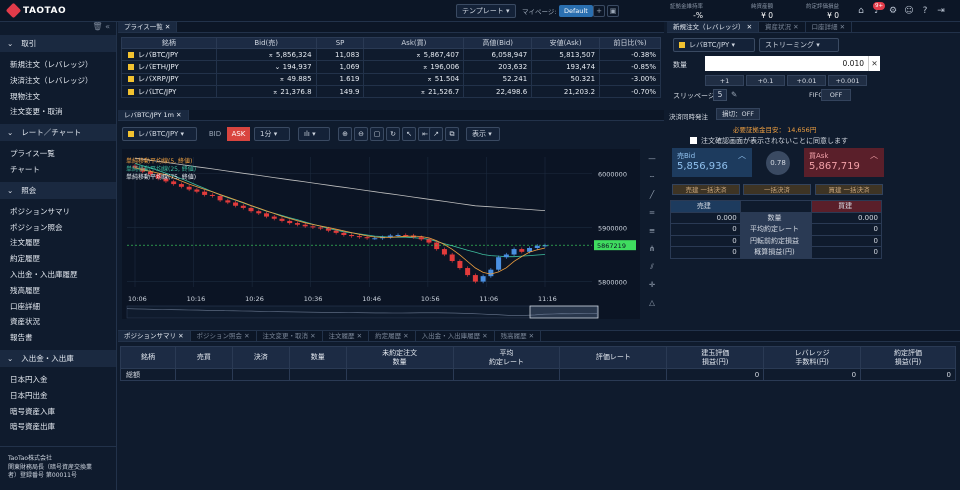 This screenshot has width=960, height=490. I want to click on collapse-icon: «, so click(107, 26).